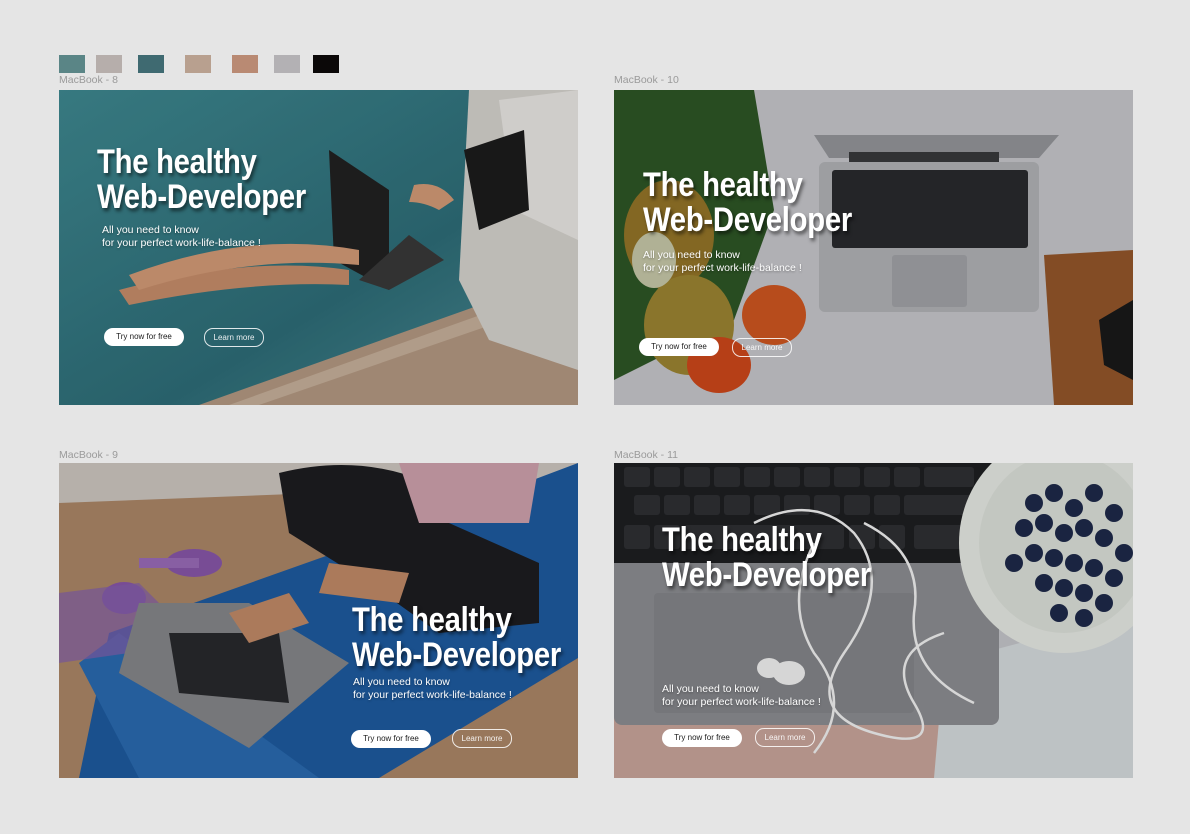  Describe the element at coordinates (646, 455) in the screenshot. I see `frame-label: MacBook - 11` at that location.